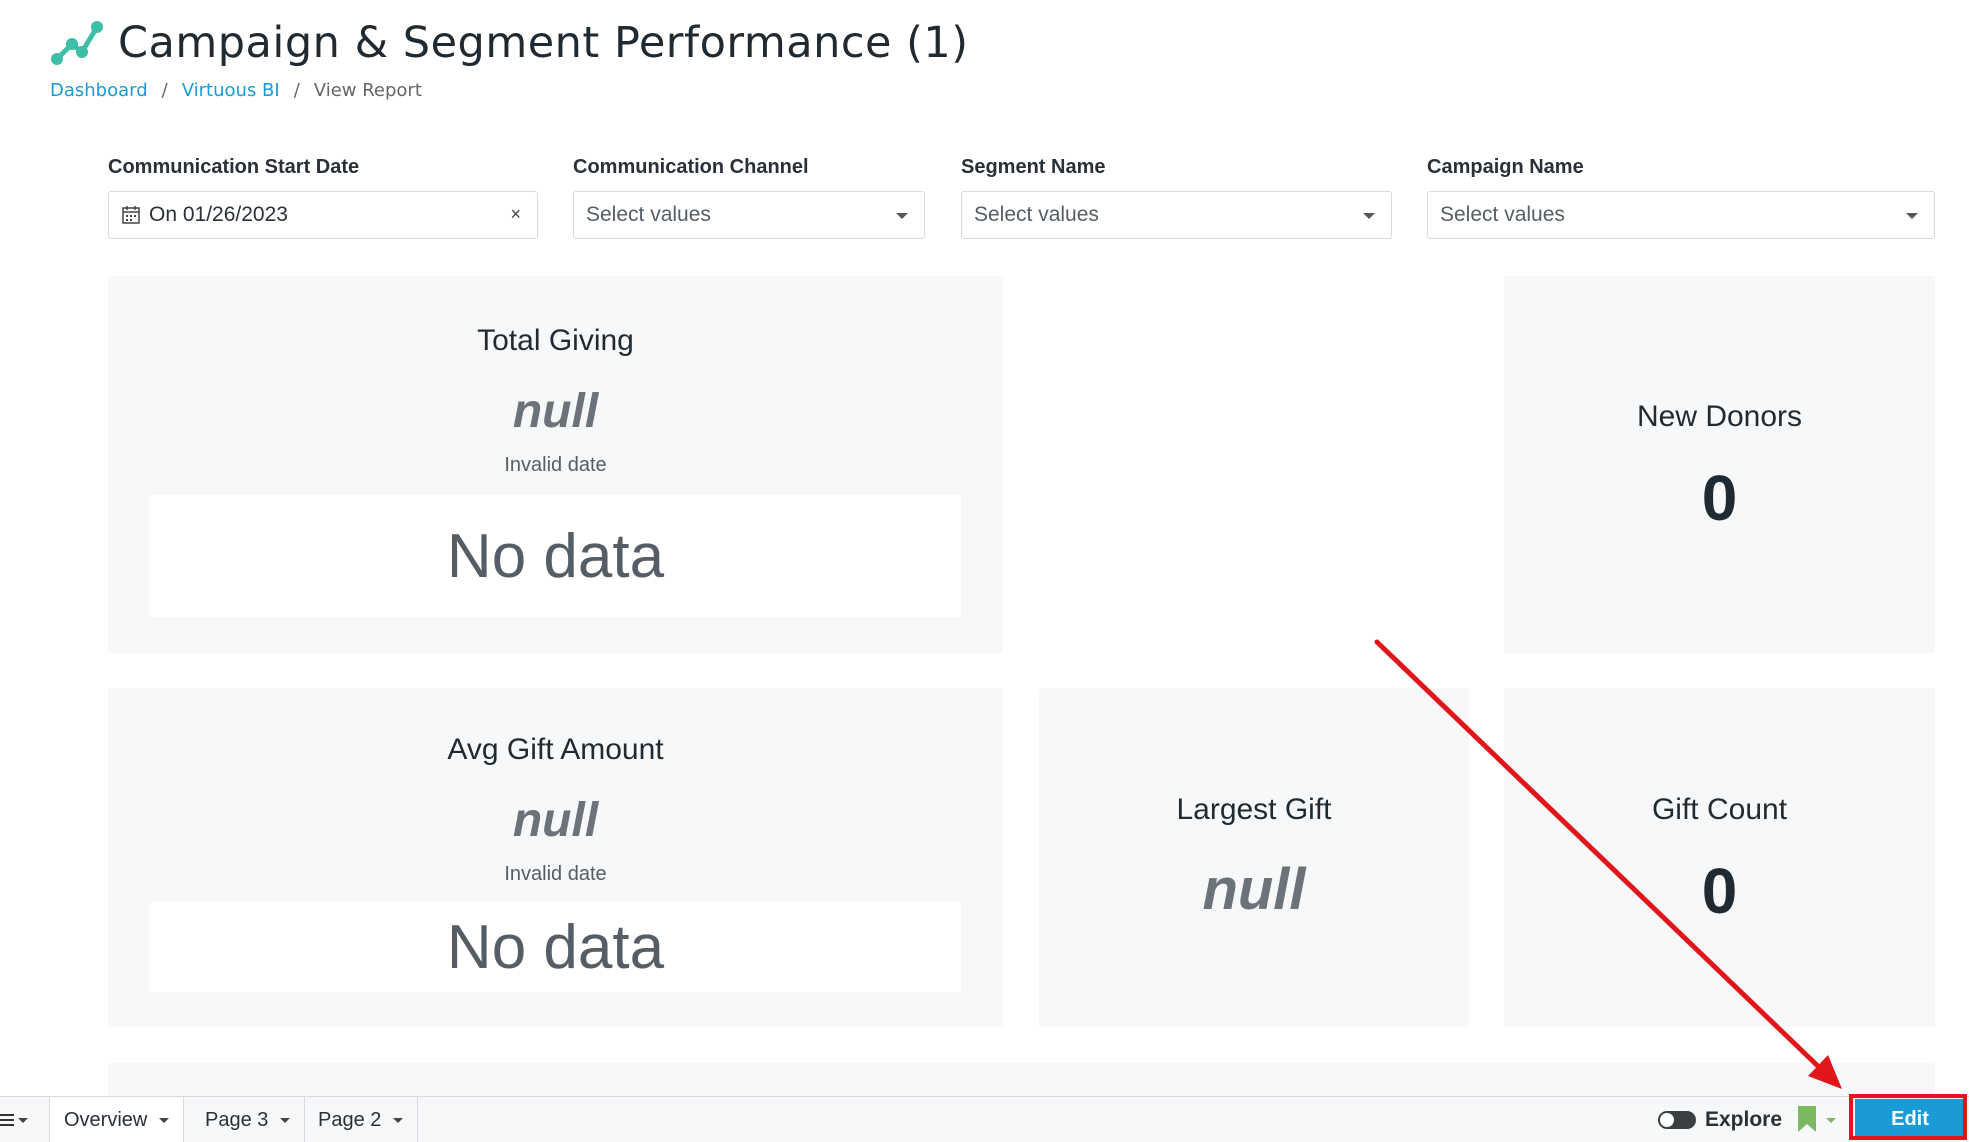  Describe the element at coordinates (7, 1120) in the screenshot. I see `hamburger-icon` at that location.